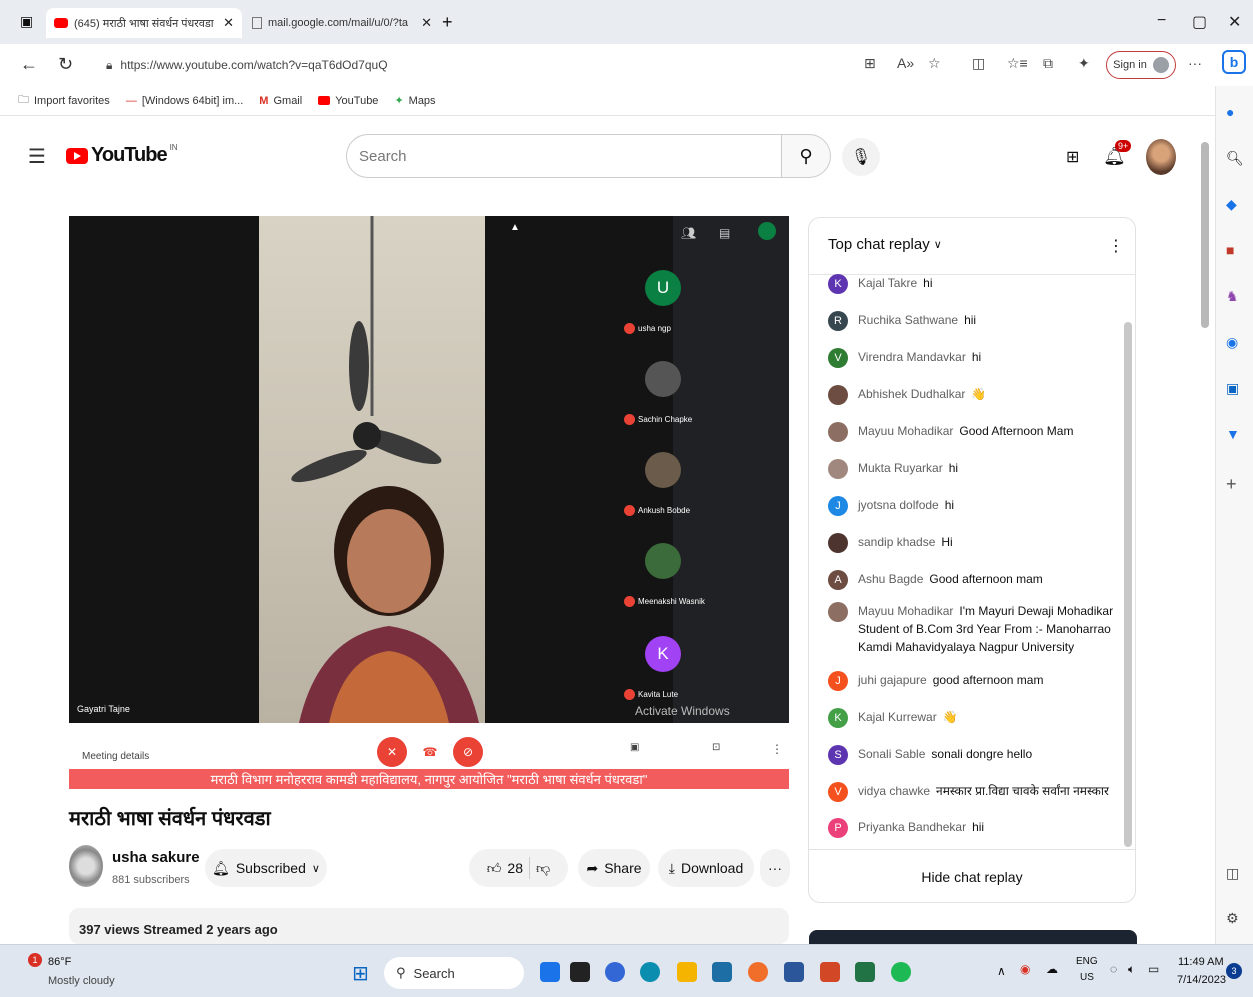 The image size is (1253, 997). What do you see at coordinates (890, 579) in the screenshot?
I see `chat-author-name: Ashu Bagde` at bounding box center [890, 579].